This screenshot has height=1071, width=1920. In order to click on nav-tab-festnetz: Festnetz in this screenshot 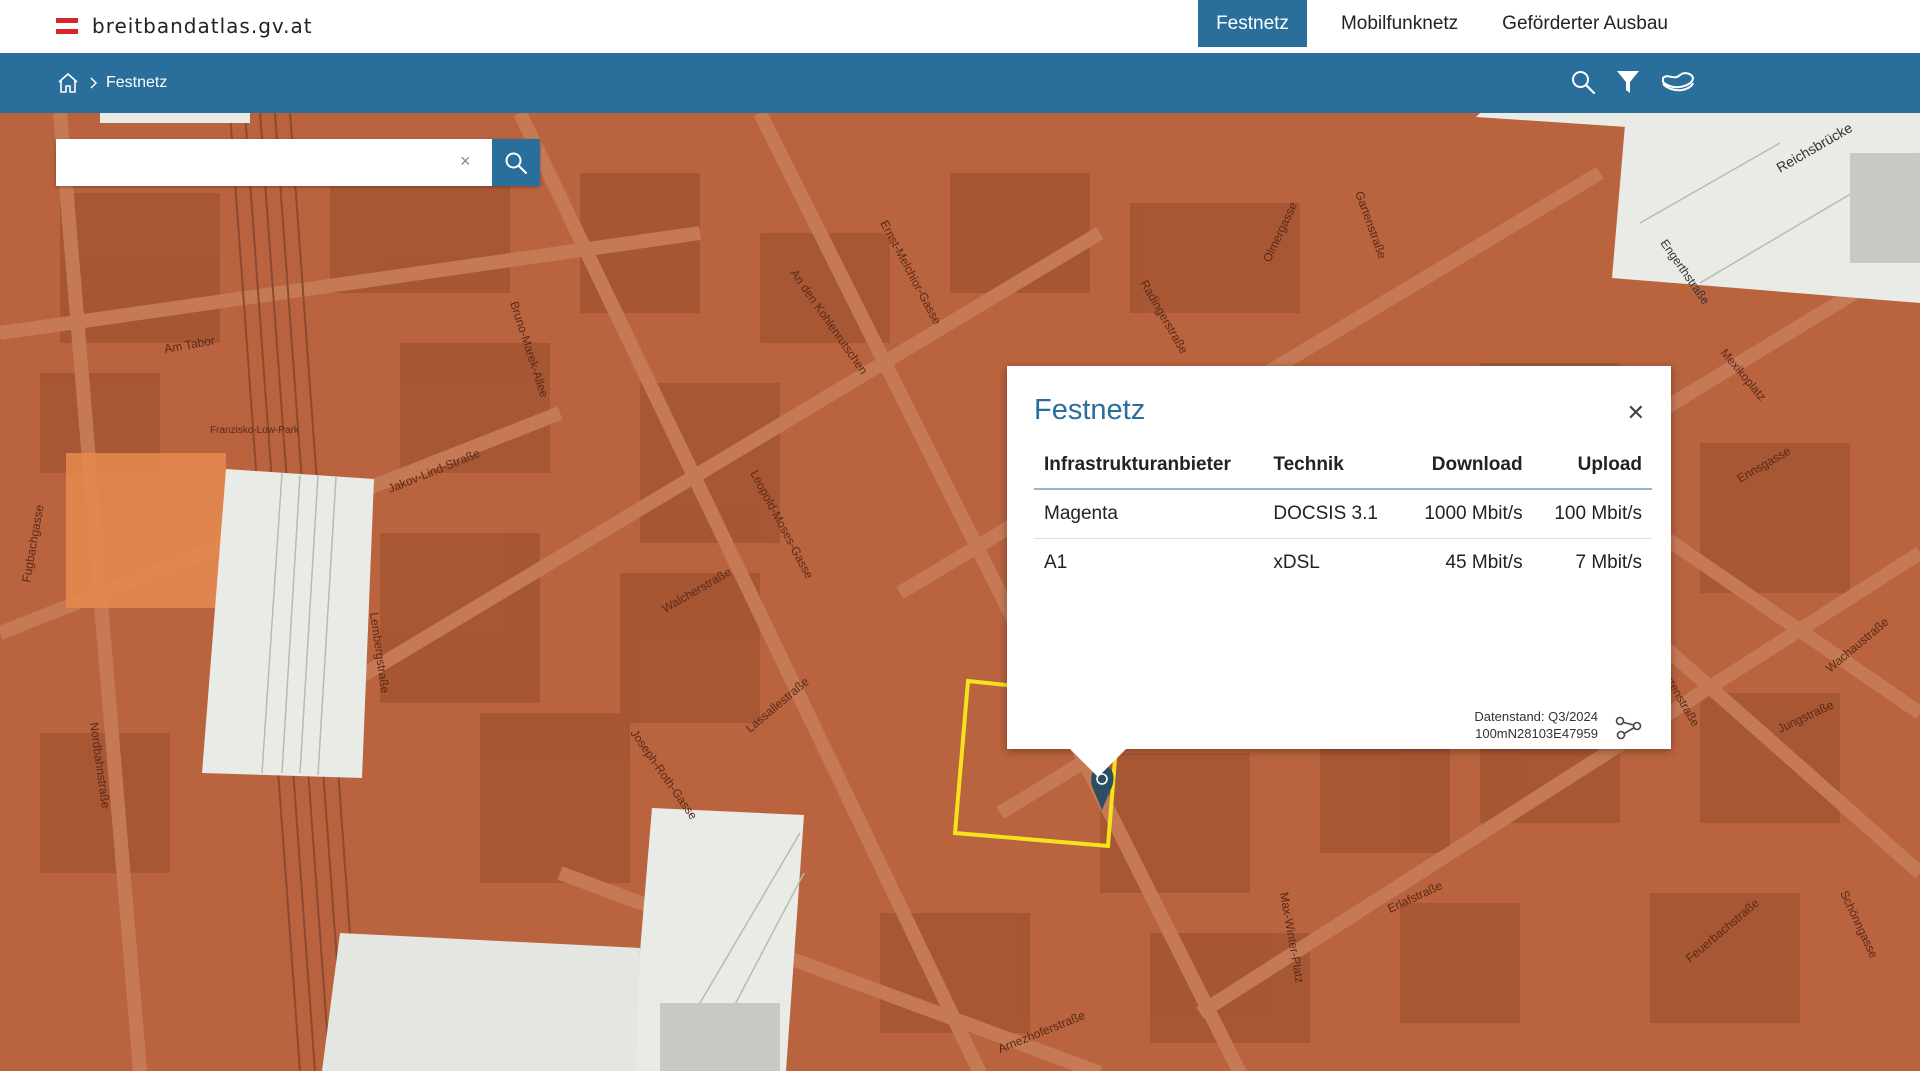, I will do `click(1252, 23)`.